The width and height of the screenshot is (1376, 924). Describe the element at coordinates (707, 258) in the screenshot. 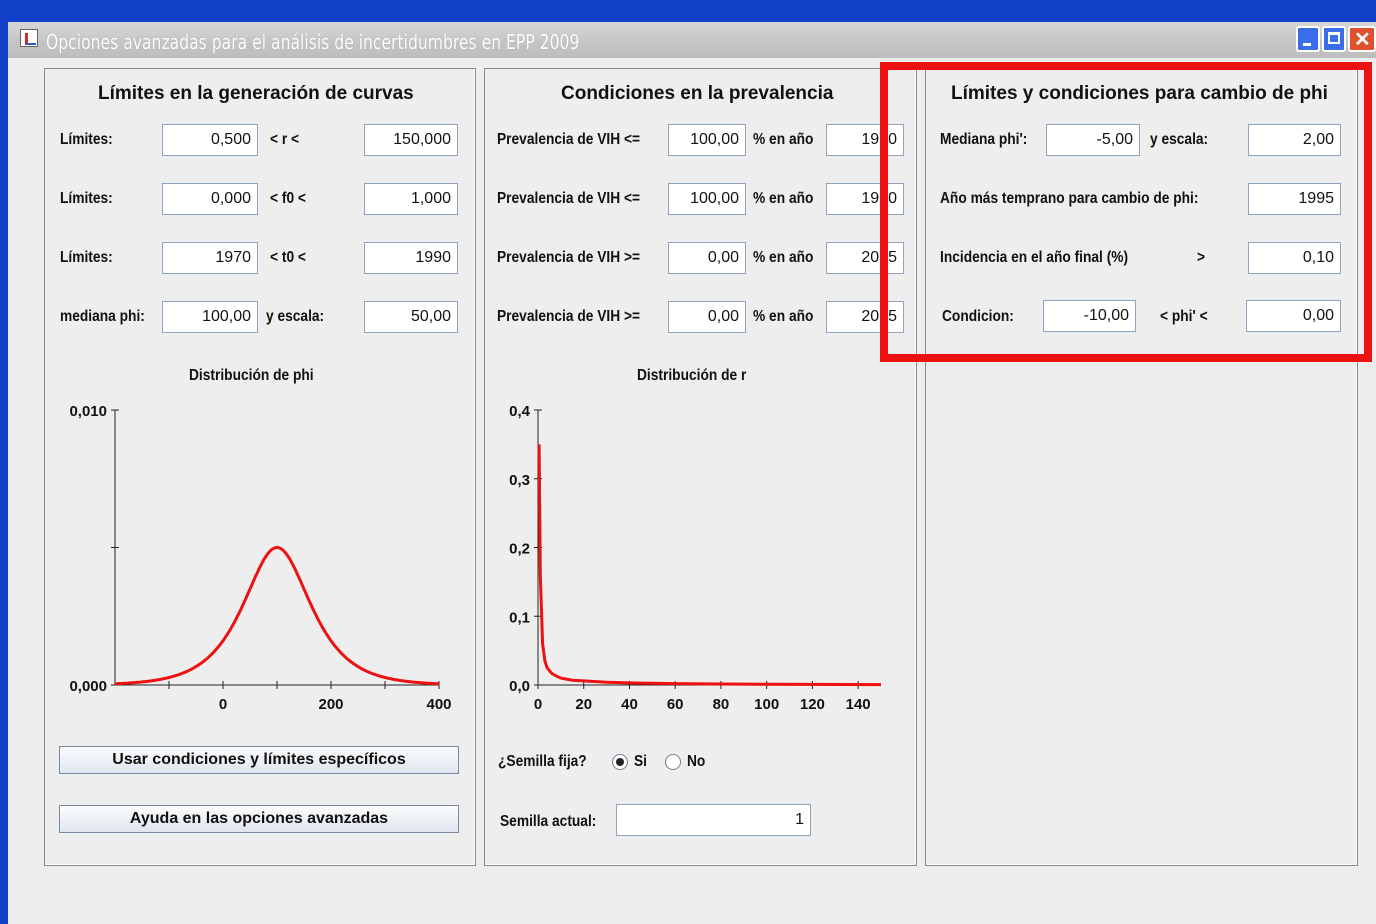

I see `prevalence-value-field-3: 0,00` at that location.